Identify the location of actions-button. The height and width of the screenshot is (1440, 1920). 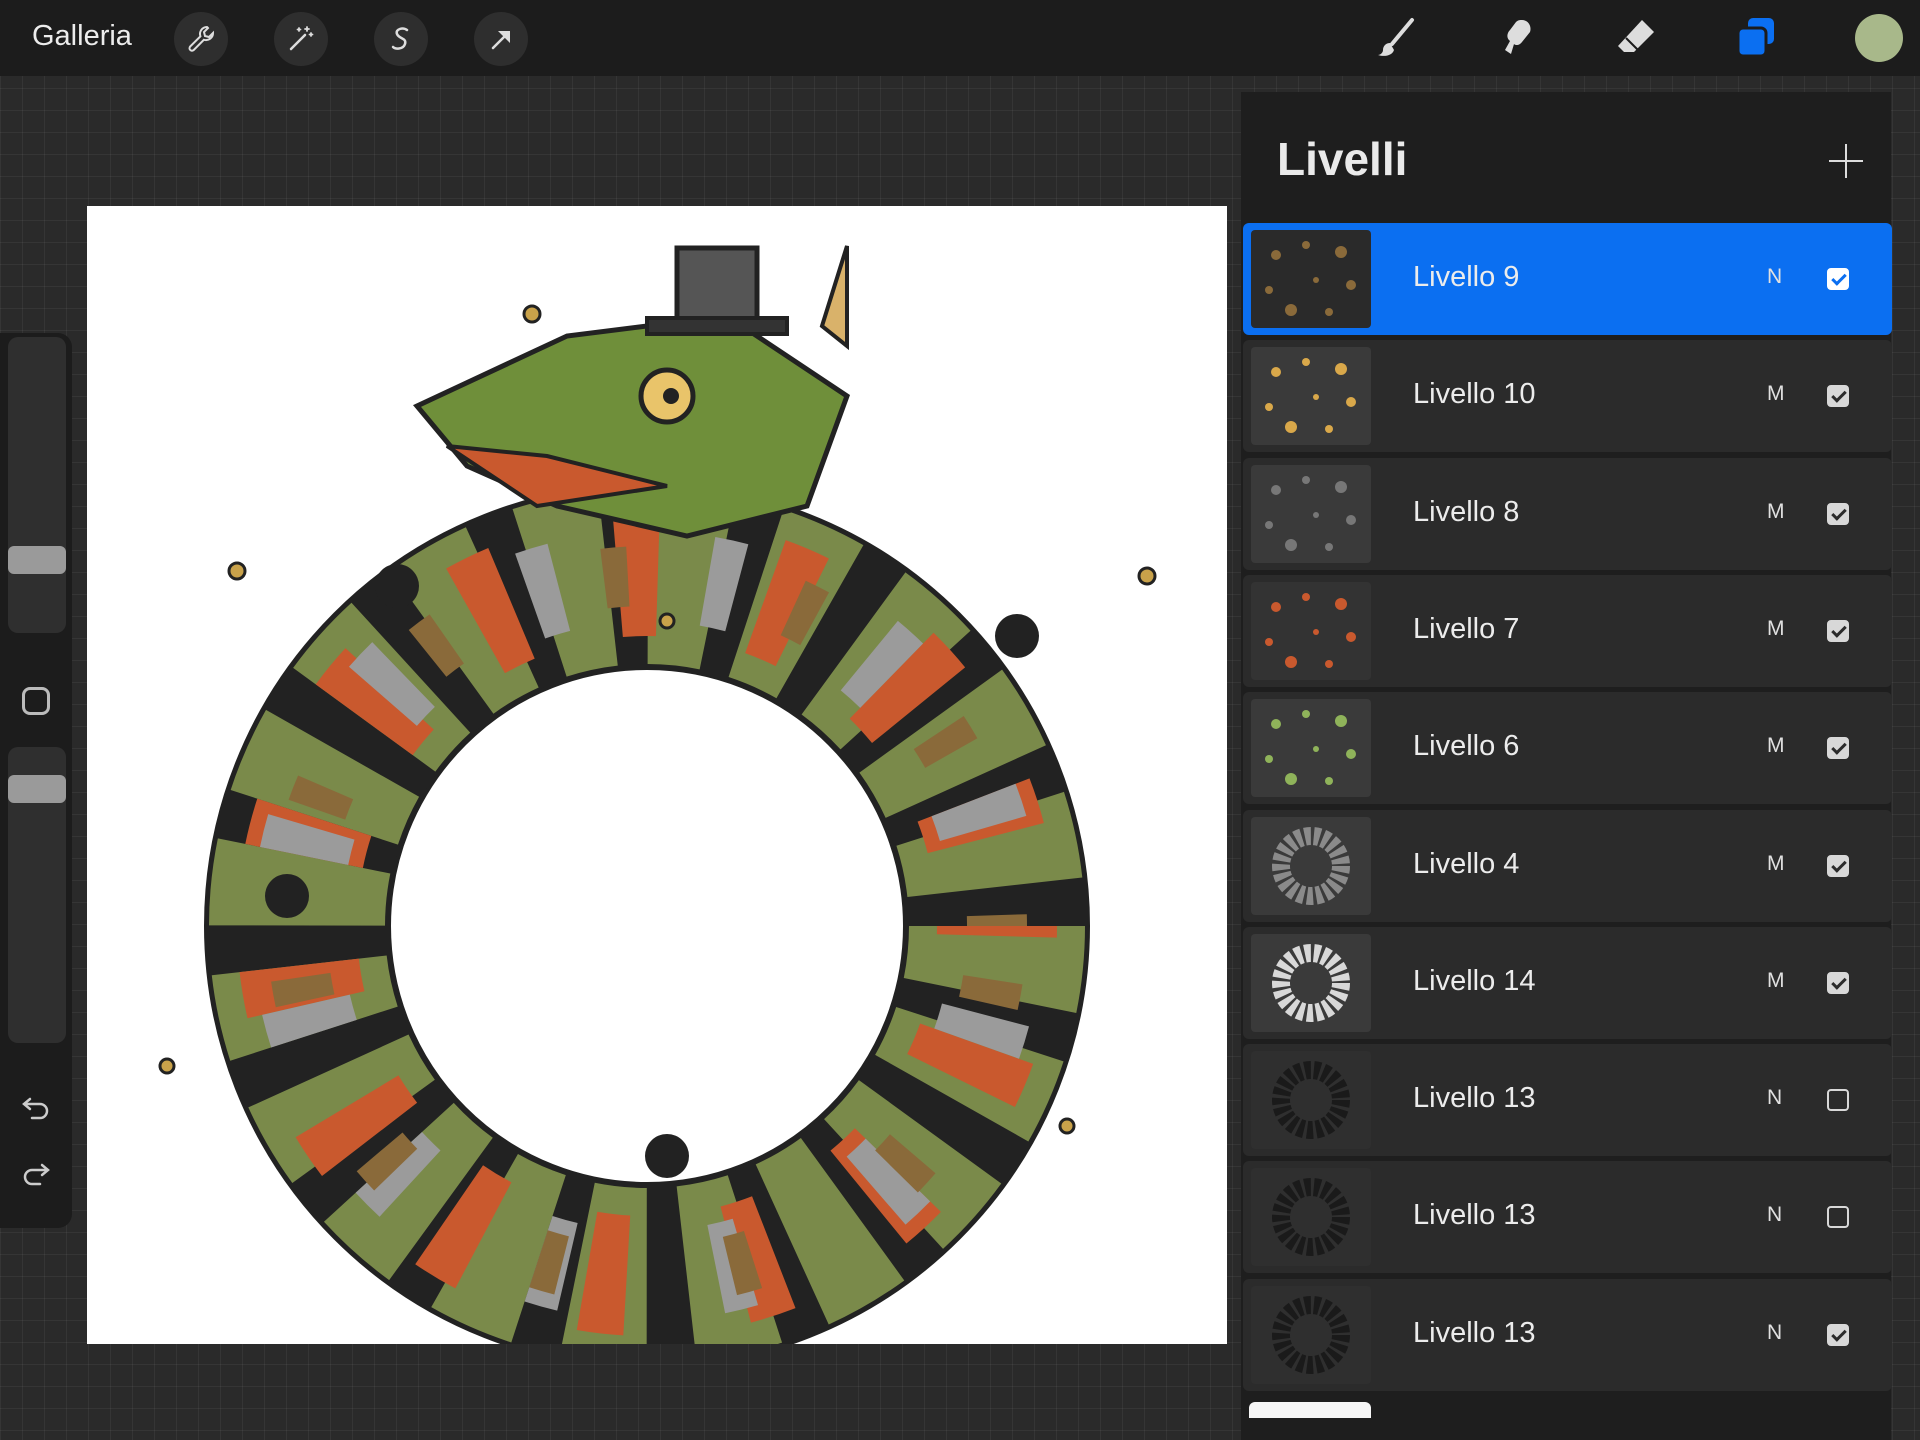
(201, 39).